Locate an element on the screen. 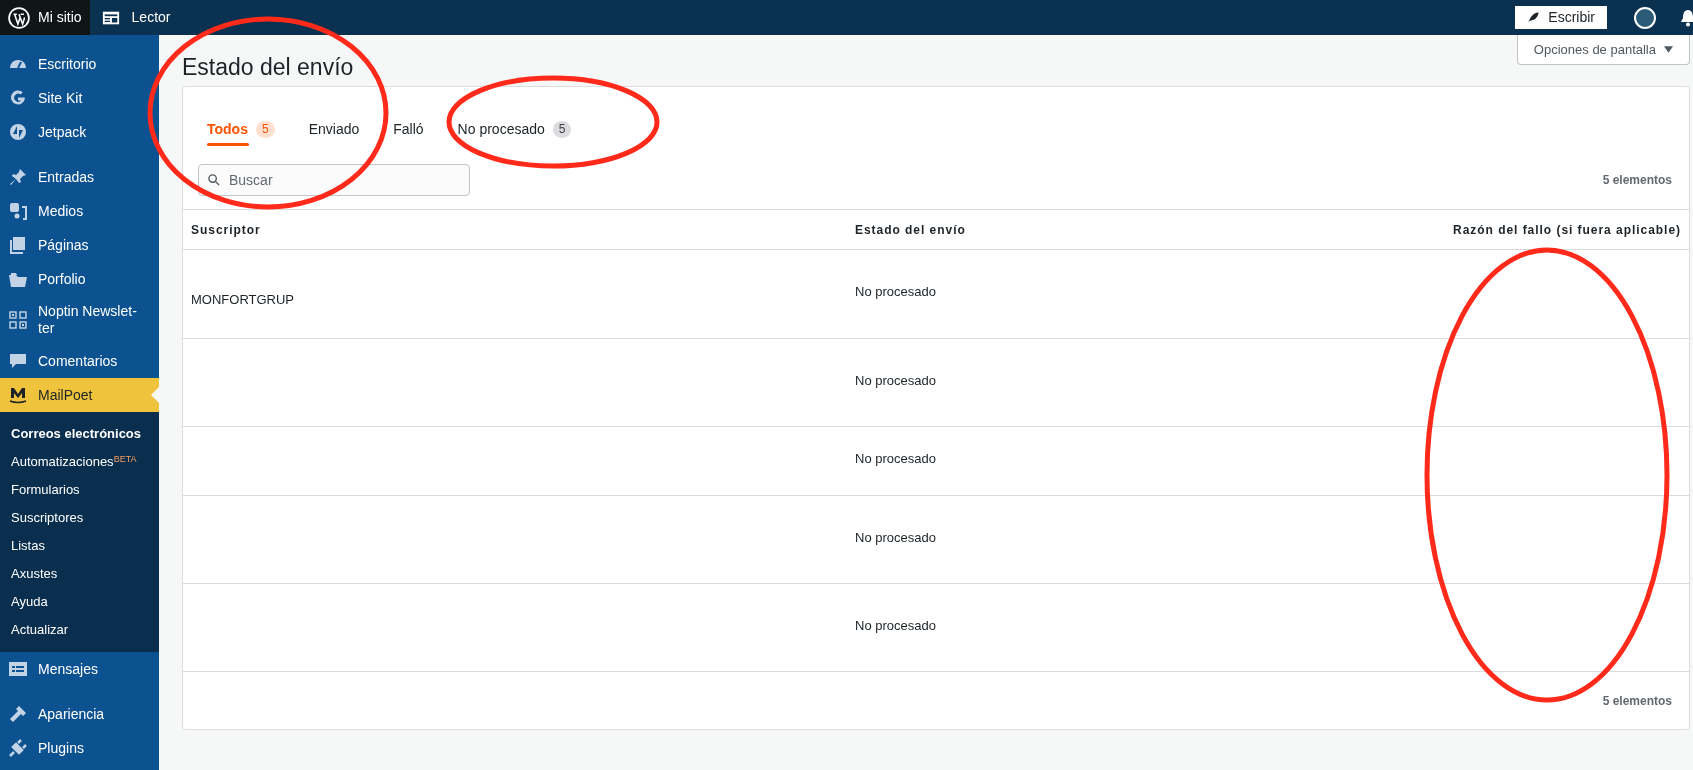 Image resolution: width=1693 pixels, height=770 pixels. pushpin-icon is located at coordinates (18, 177).